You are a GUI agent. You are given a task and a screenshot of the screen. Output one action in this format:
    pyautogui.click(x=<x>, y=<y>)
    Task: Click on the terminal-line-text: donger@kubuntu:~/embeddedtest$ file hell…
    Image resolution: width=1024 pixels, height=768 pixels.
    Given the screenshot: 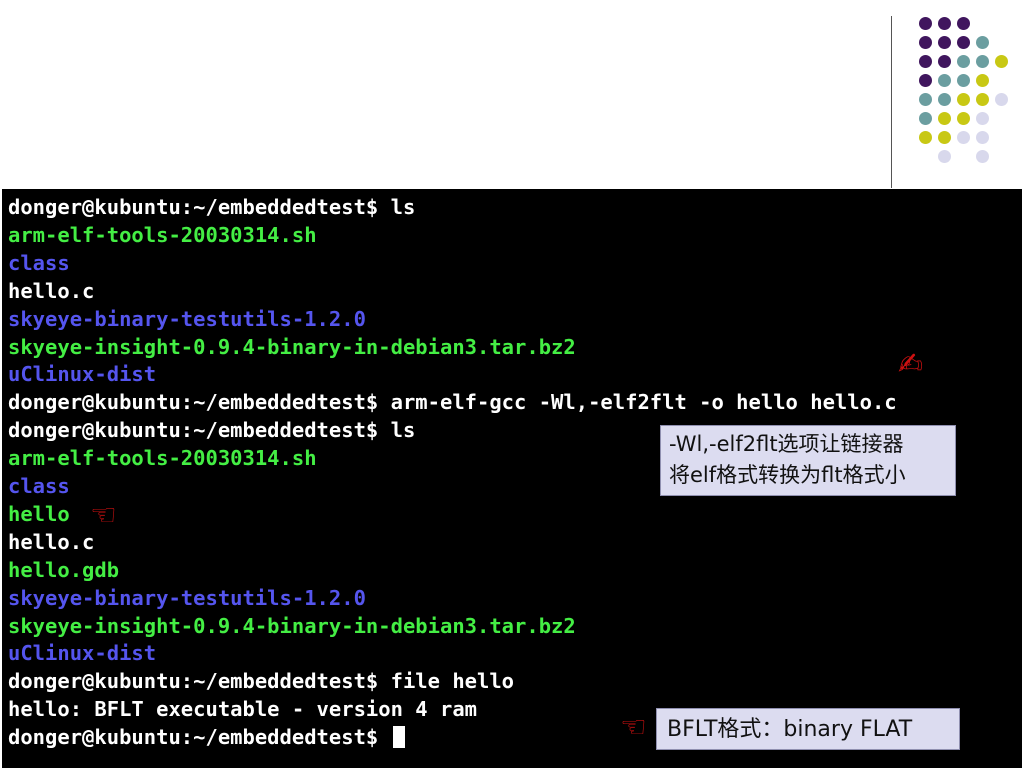 What is the action you would take?
    pyautogui.click(x=261, y=681)
    